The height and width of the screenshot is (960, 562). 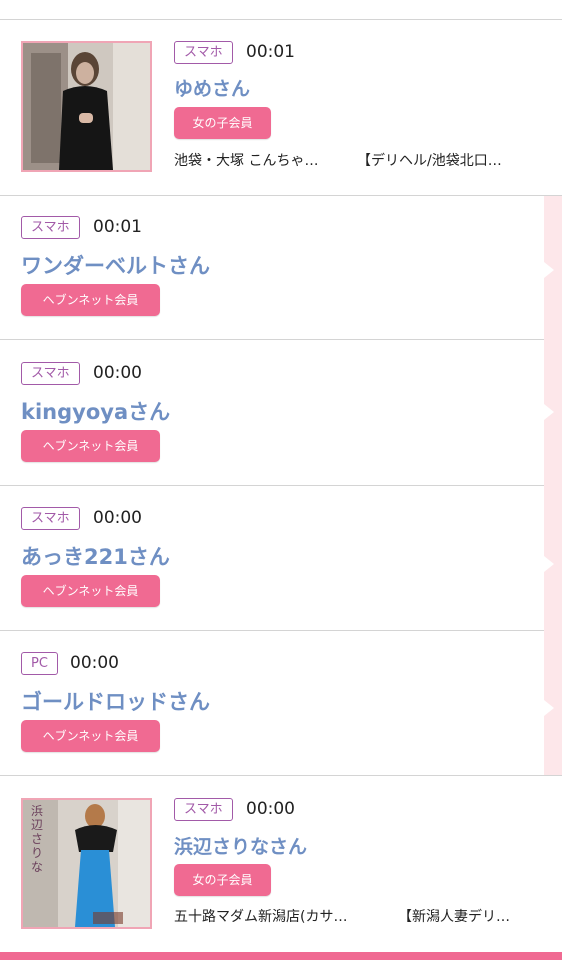 I want to click on list-item: スマホ 00:00 kingyoyaさん ヘブンネット会員, so click(x=272, y=412).